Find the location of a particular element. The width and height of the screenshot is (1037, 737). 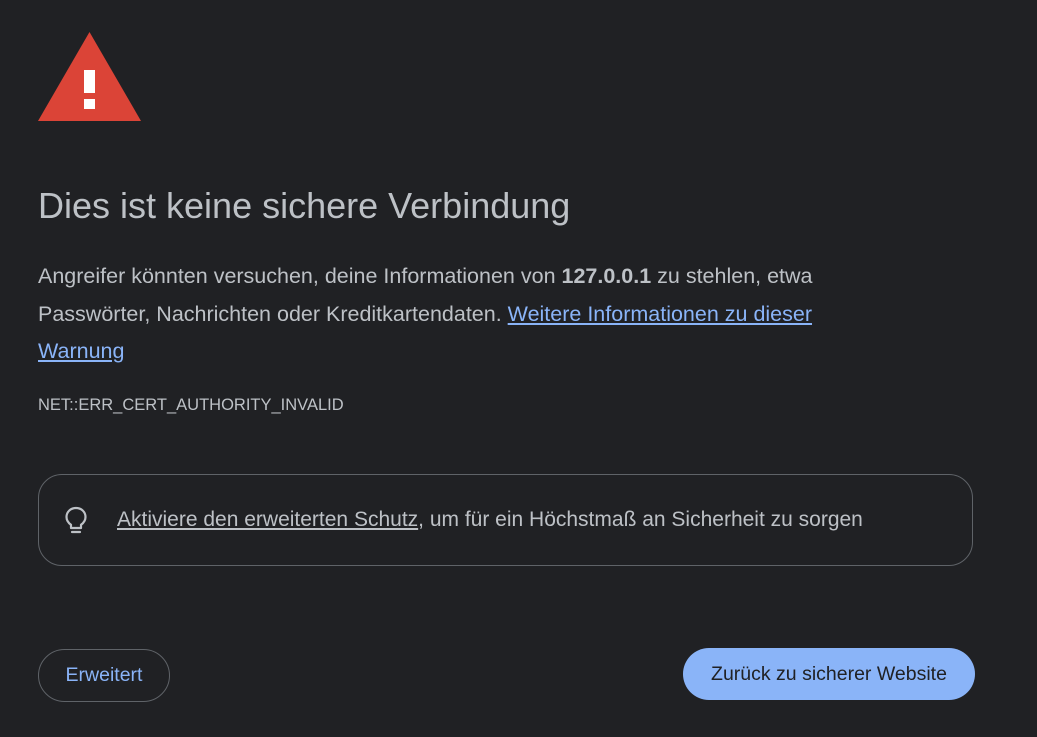

lightbulb-icon is located at coordinates (76, 520).